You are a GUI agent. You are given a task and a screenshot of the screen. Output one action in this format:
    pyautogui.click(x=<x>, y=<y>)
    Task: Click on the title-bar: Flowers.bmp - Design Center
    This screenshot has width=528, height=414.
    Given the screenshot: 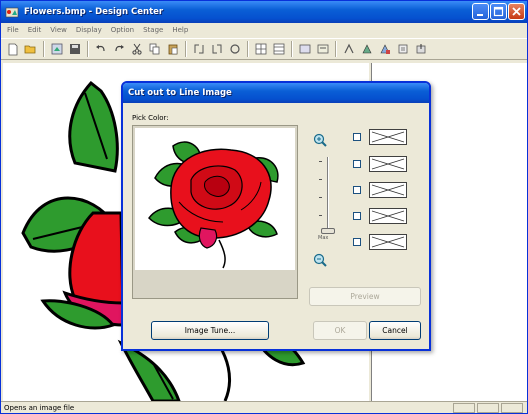 What is the action you would take?
    pyautogui.click(x=264, y=12)
    